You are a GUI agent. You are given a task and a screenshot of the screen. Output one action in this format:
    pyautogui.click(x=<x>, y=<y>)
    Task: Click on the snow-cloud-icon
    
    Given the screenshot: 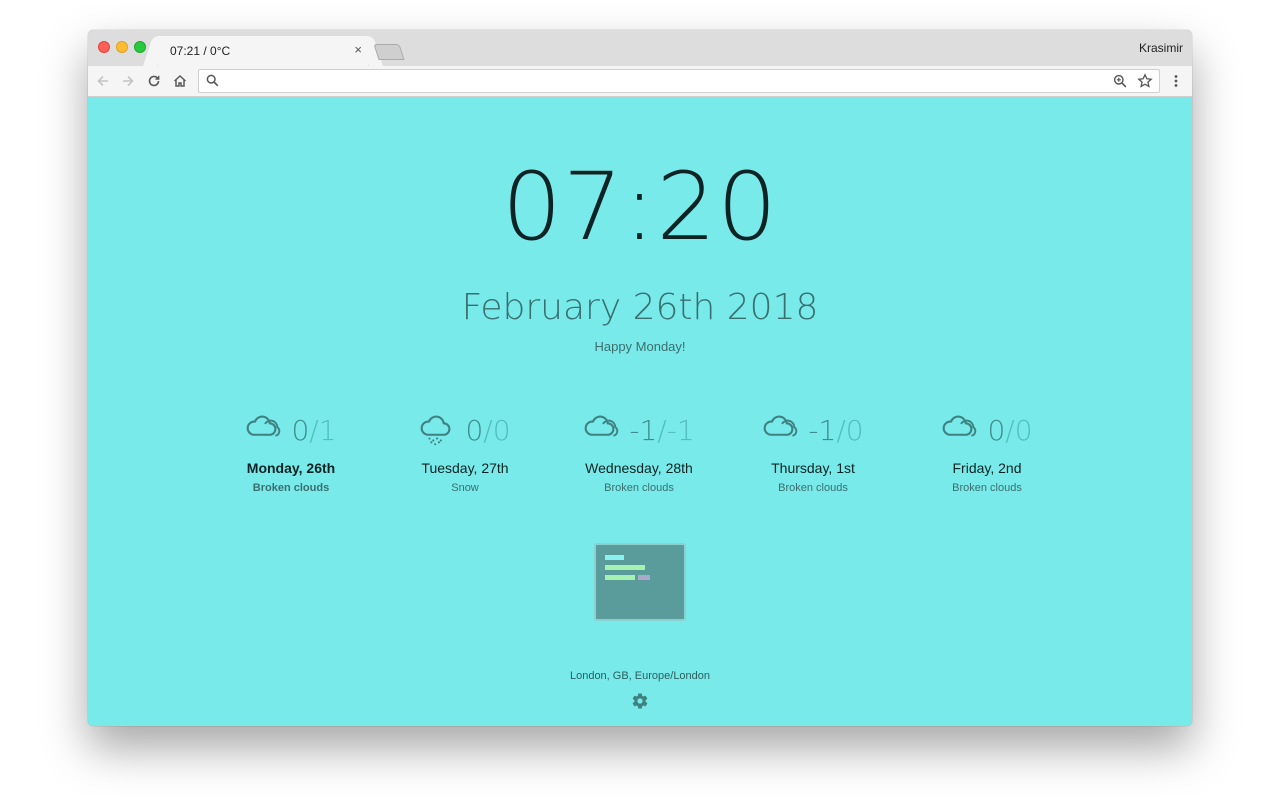 What is the action you would take?
    pyautogui.click(x=436, y=430)
    